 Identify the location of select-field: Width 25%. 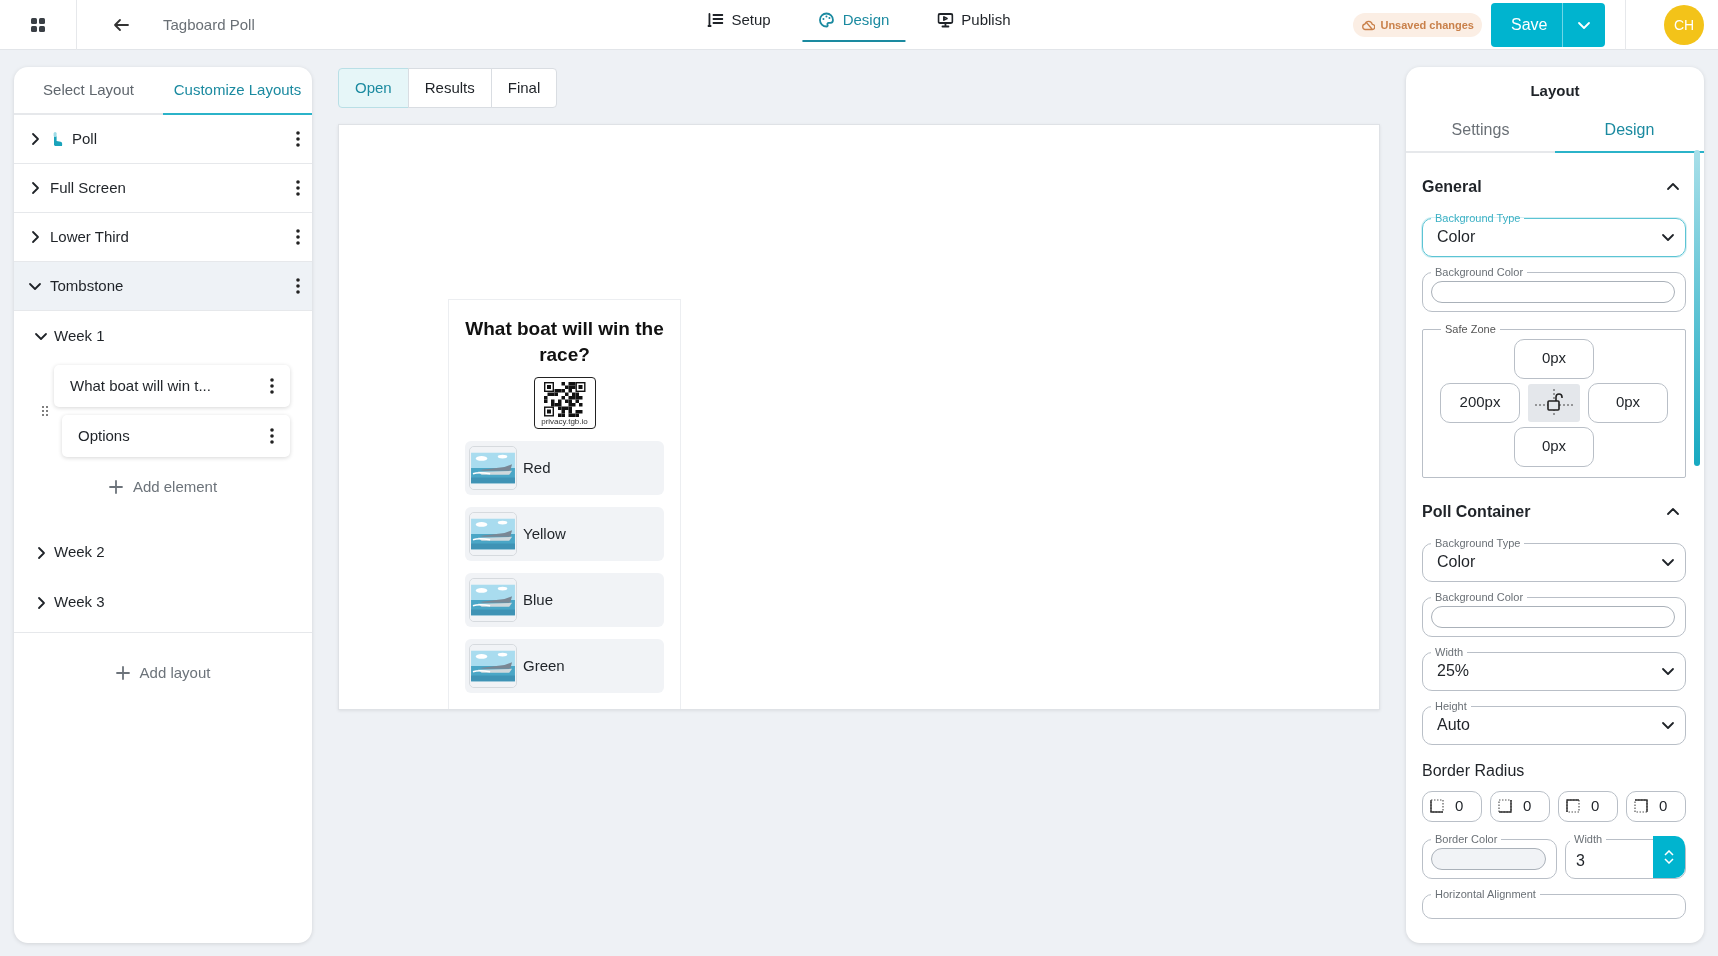
(1554, 668).